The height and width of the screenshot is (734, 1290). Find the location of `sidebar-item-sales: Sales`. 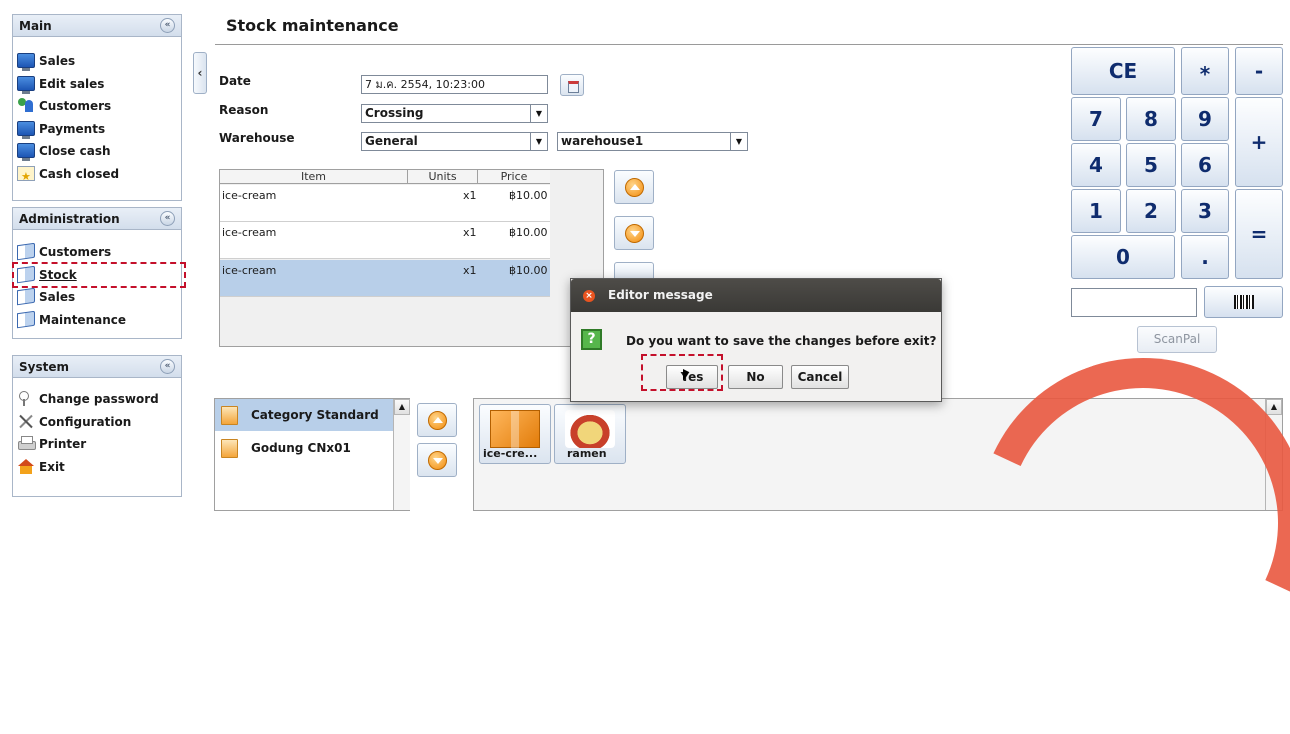

sidebar-item-sales: Sales is located at coordinates (97, 61).